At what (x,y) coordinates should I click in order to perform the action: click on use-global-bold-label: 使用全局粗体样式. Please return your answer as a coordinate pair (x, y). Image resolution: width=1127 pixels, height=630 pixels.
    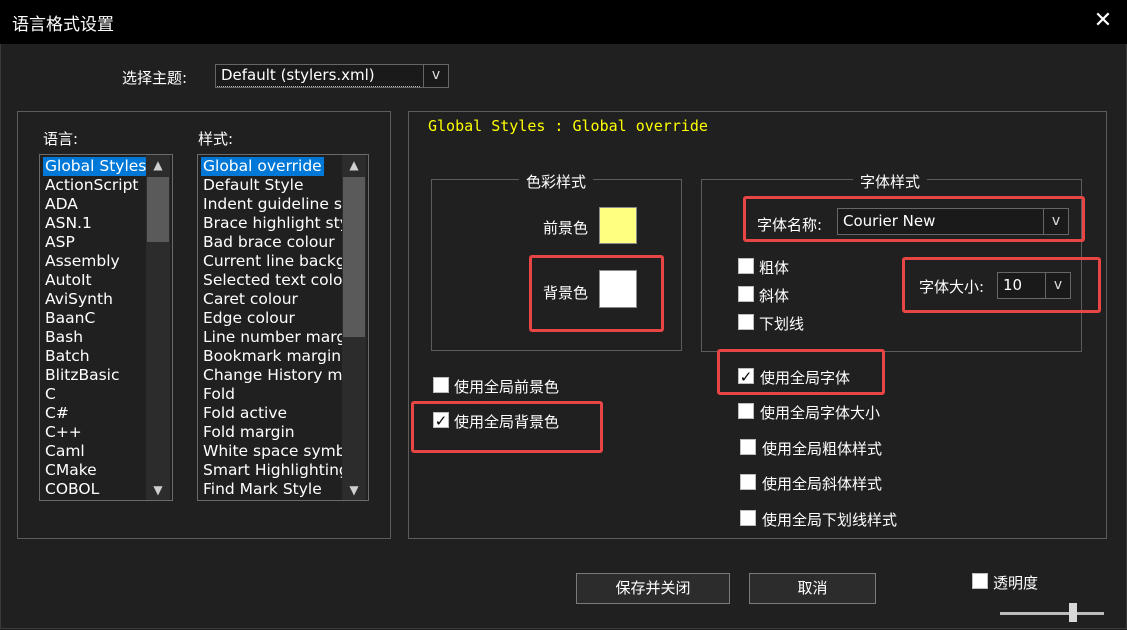
    Looking at the image, I should click on (822, 449).